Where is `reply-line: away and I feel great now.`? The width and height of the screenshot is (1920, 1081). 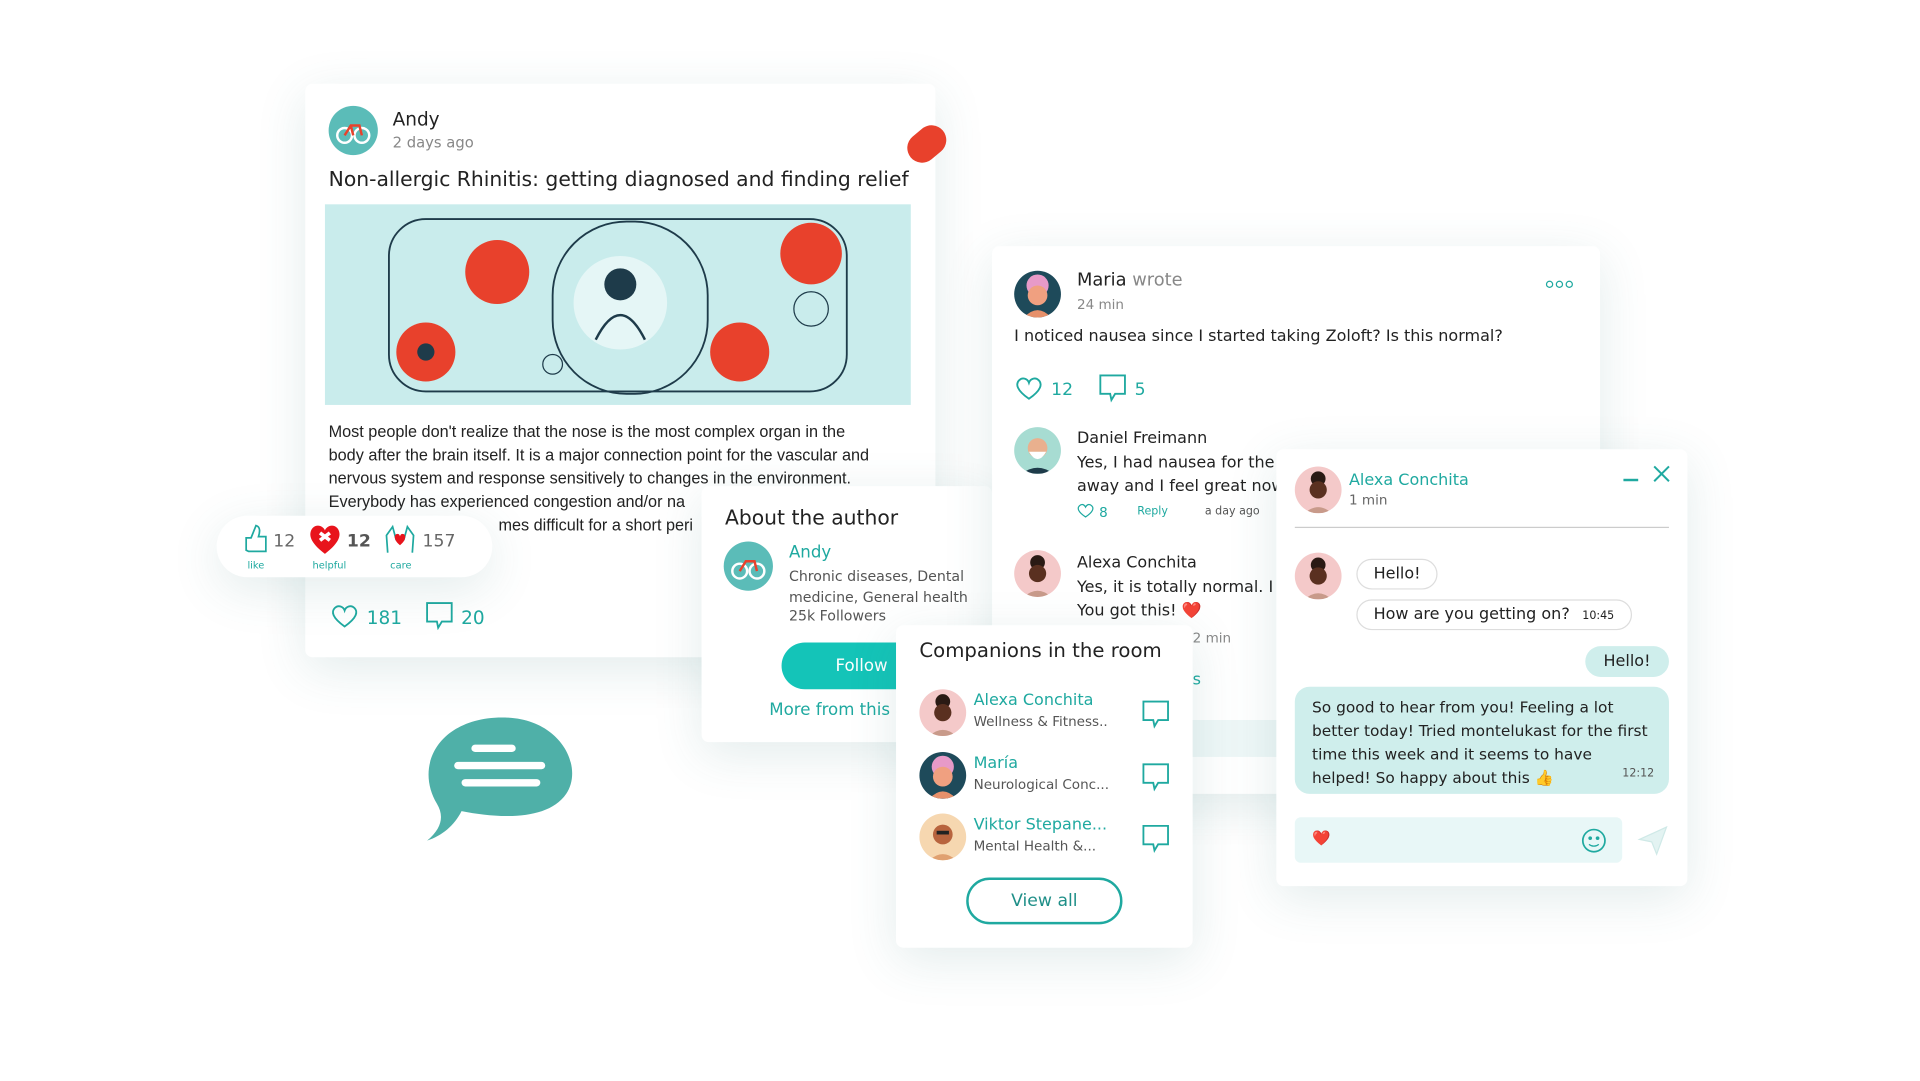 reply-line: away and I feel great now. is located at coordinates (1182, 487).